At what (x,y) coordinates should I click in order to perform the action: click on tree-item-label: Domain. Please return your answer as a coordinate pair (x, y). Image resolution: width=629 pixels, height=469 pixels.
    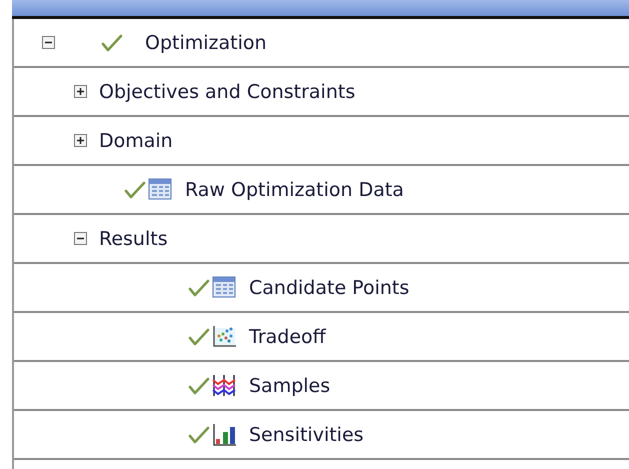
    Looking at the image, I should click on (136, 141).